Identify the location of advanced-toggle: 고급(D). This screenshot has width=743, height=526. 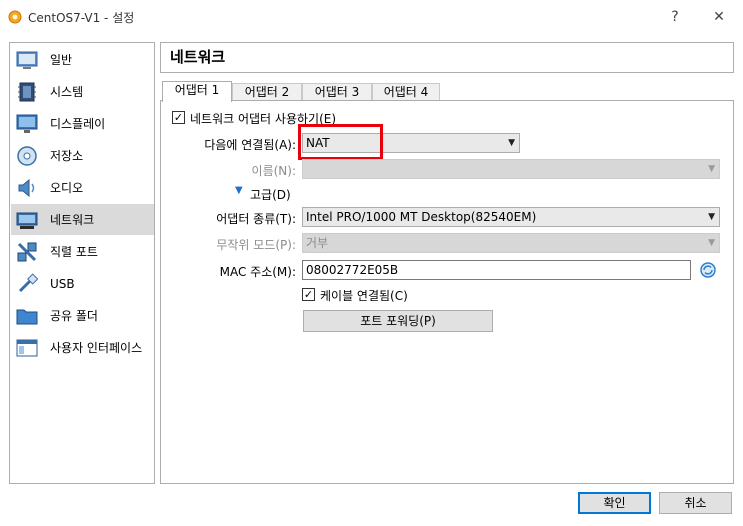
(270, 194).